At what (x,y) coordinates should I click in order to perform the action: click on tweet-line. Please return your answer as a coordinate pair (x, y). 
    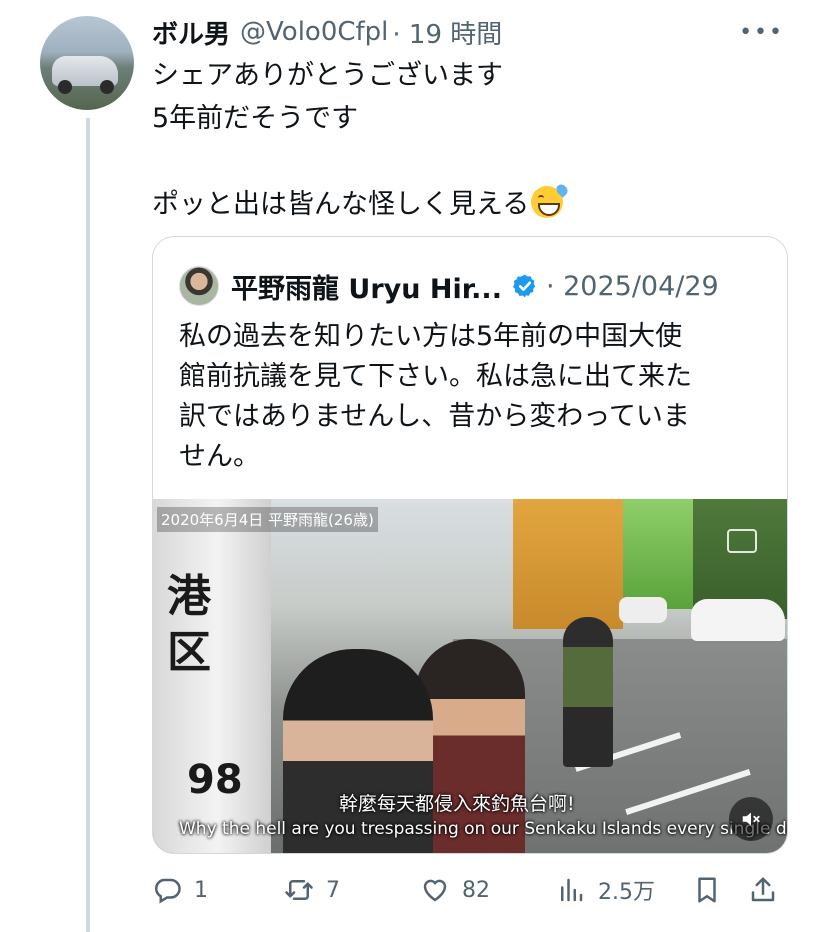
    Looking at the image, I should click on (357, 161).